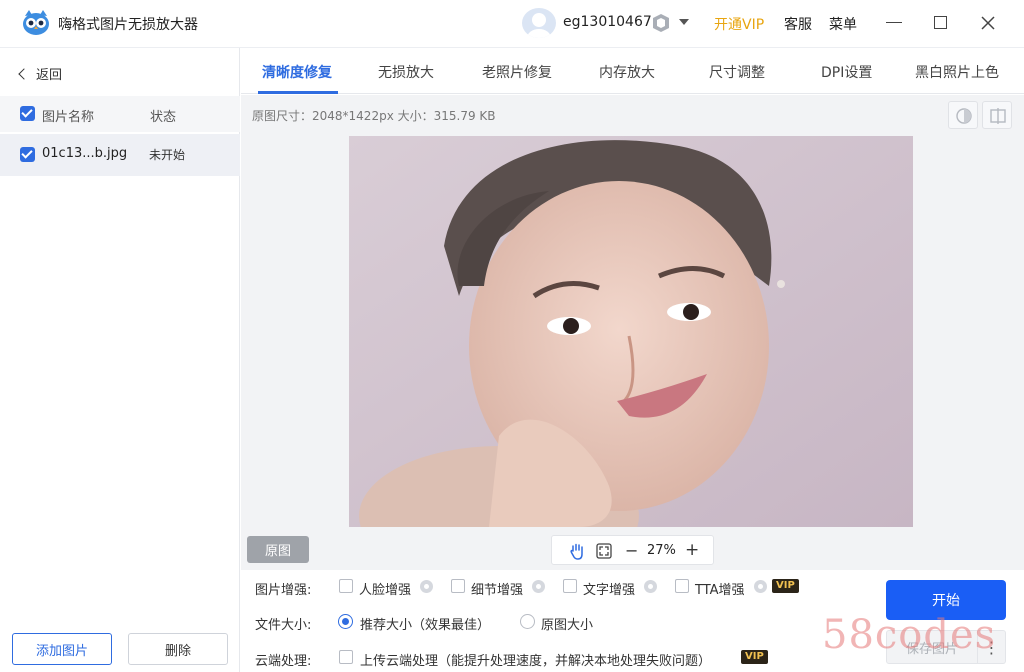 The image size is (1024, 672). What do you see at coordinates (684, 22) in the screenshot?
I see `user-dropdown-icon` at bounding box center [684, 22].